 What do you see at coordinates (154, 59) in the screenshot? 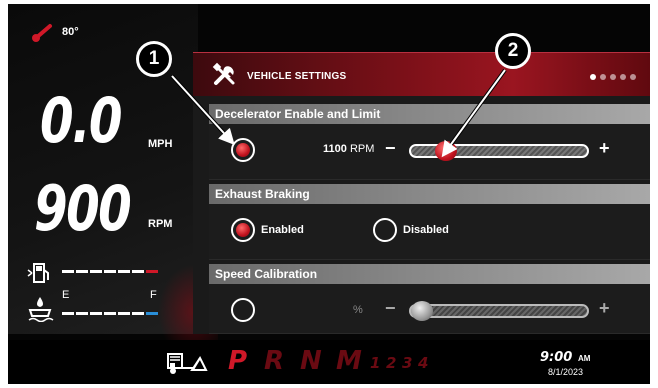
I see `callout-1: 1` at bounding box center [154, 59].